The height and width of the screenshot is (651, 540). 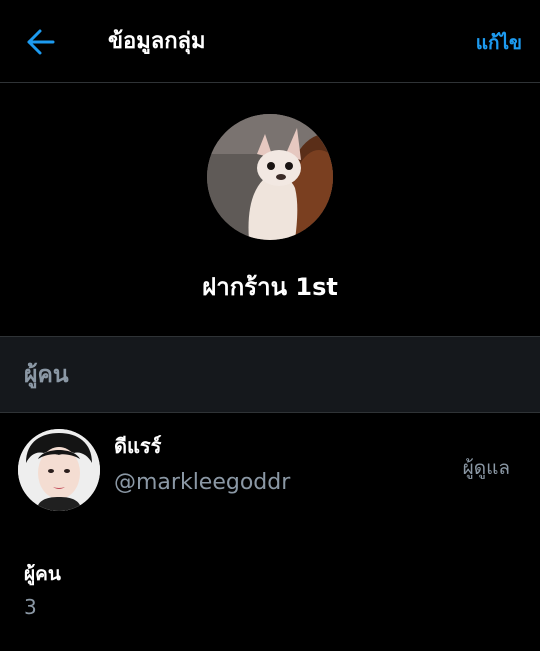 I want to click on member-handle: @markleegoddr, so click(x=202, y=482).